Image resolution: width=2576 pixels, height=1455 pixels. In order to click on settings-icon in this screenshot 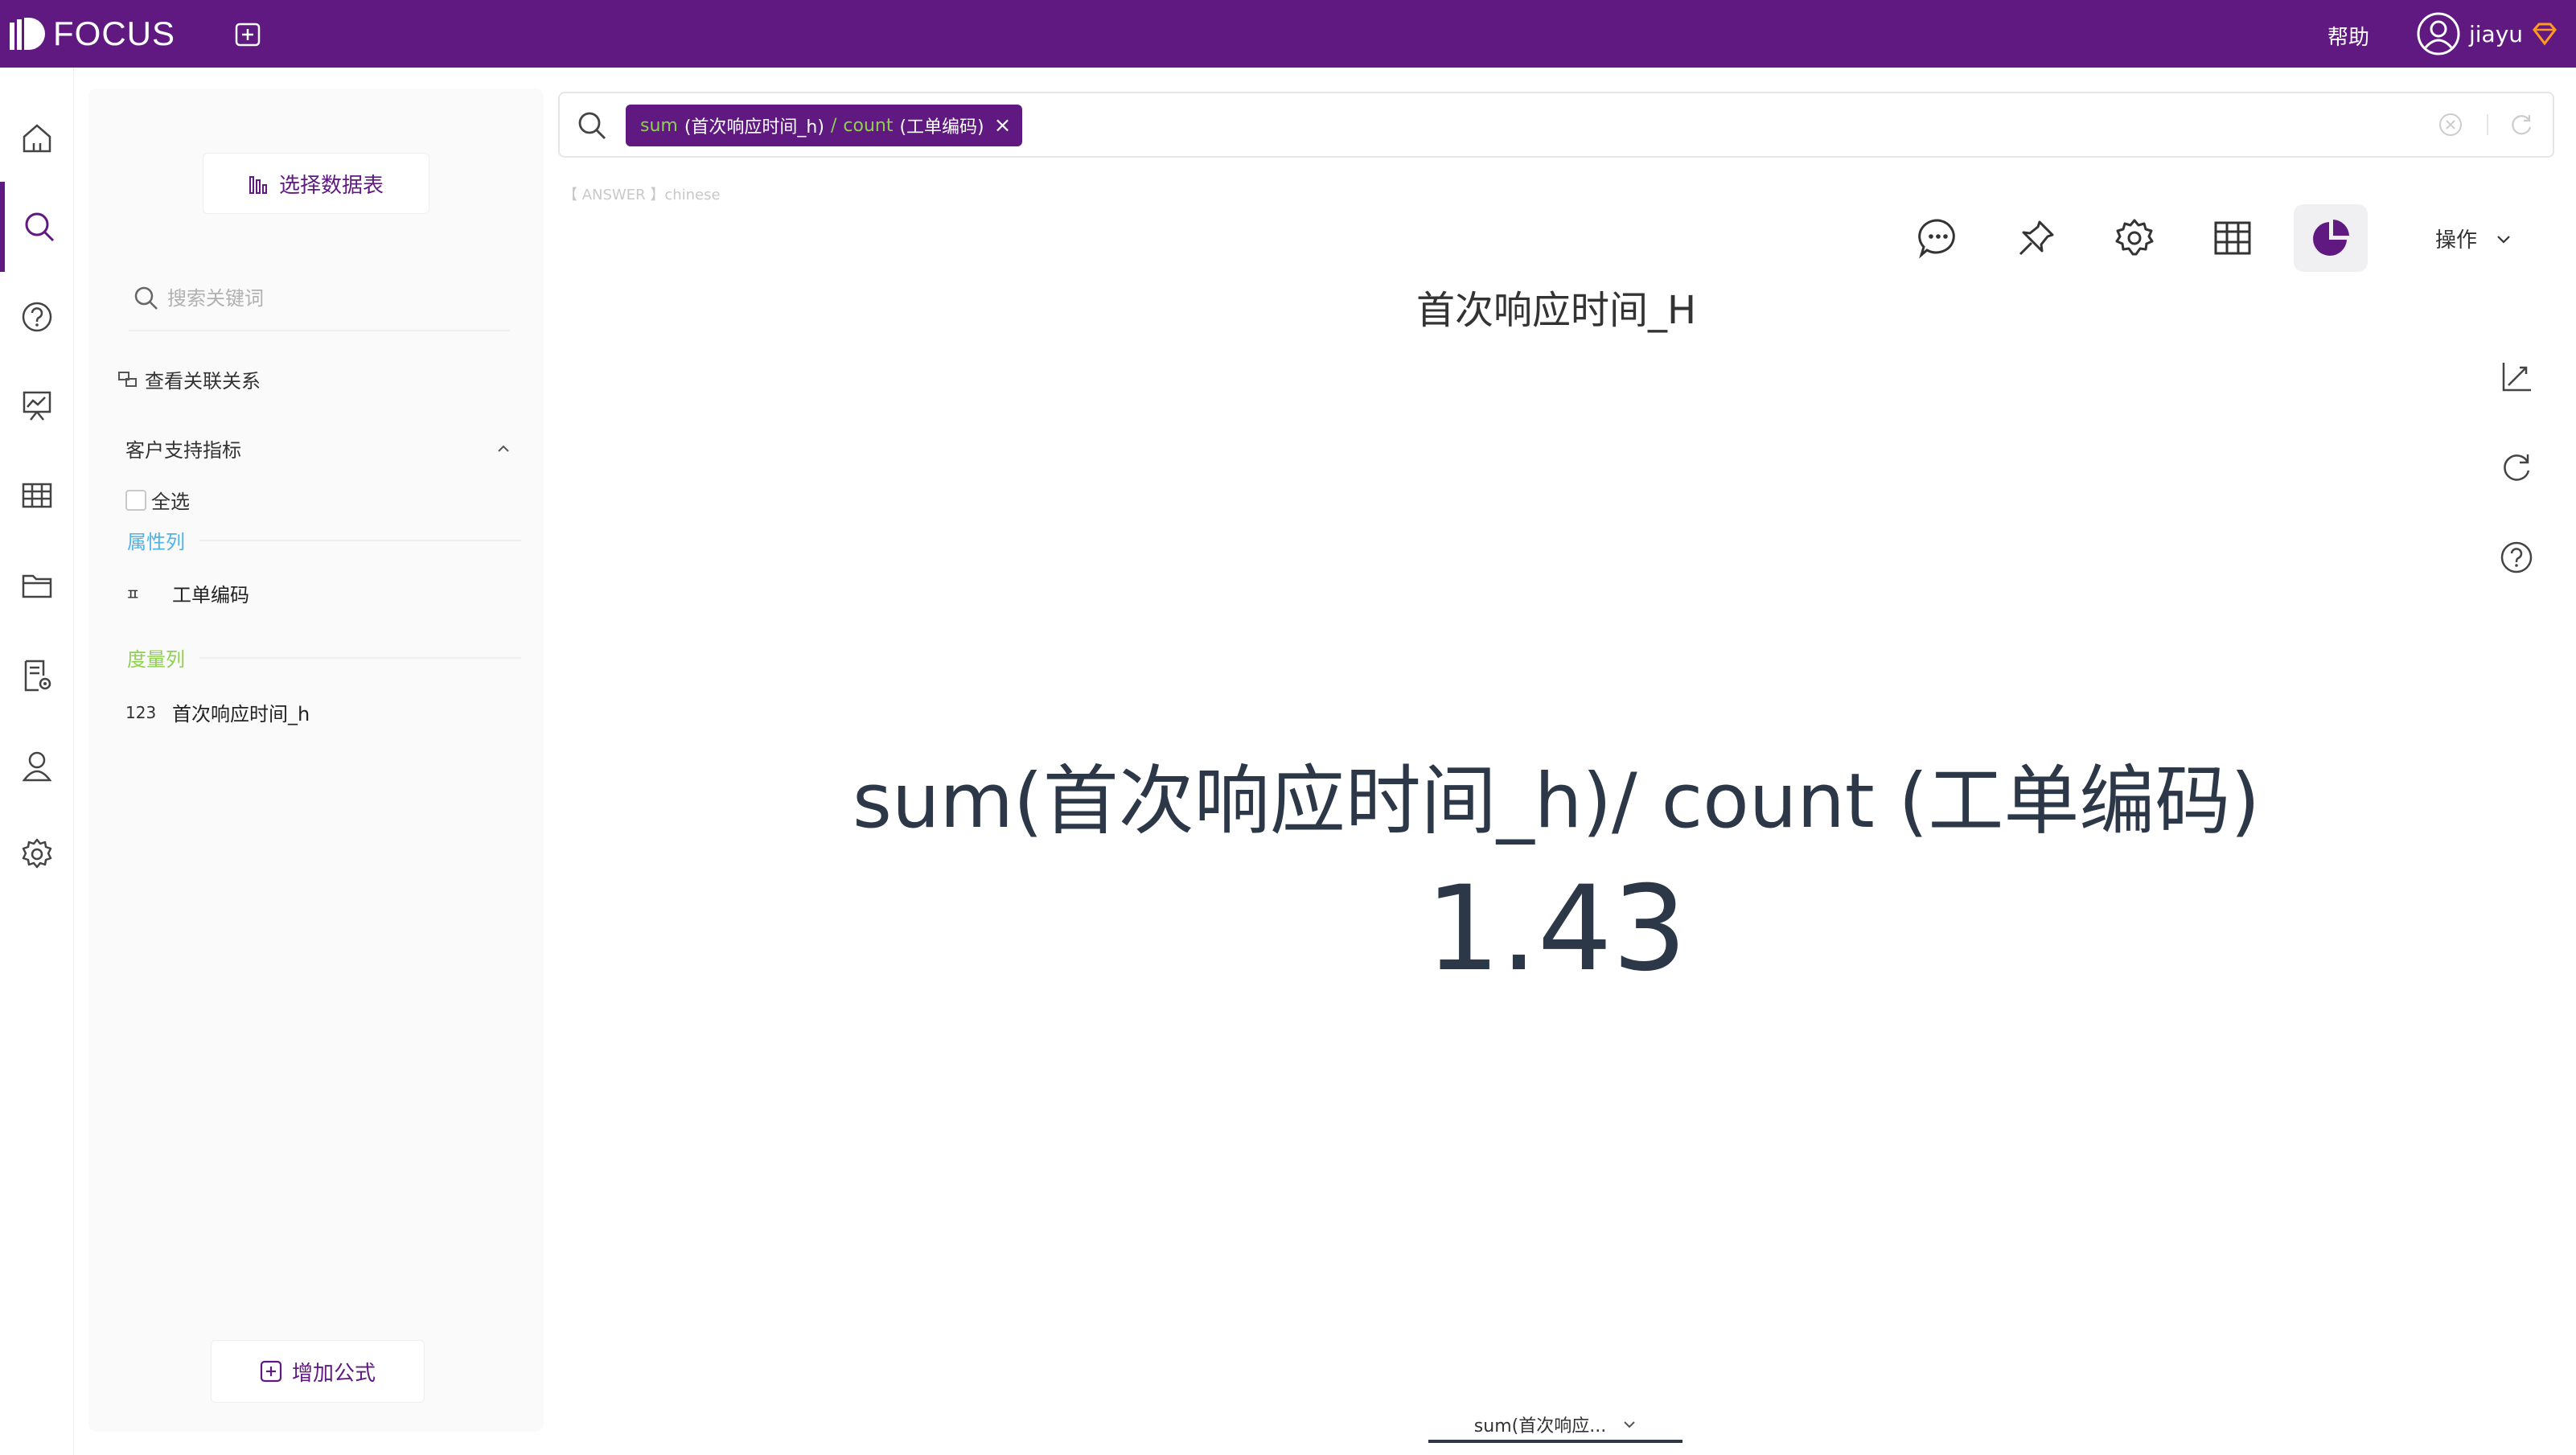, I will do `click(2134, 237)`.